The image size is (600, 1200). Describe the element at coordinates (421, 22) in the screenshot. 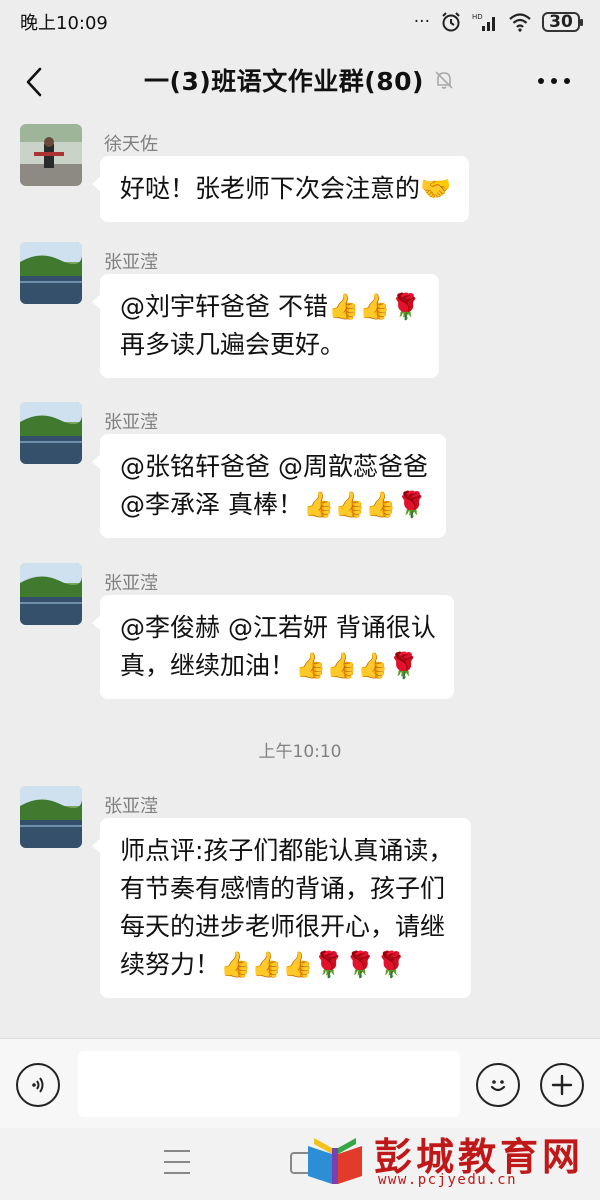

I see `more-notifications-icon: ···` at that location.